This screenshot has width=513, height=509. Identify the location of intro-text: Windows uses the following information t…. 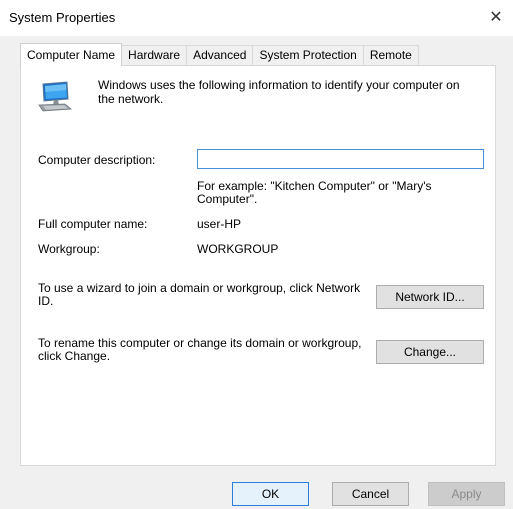
(279, 92).